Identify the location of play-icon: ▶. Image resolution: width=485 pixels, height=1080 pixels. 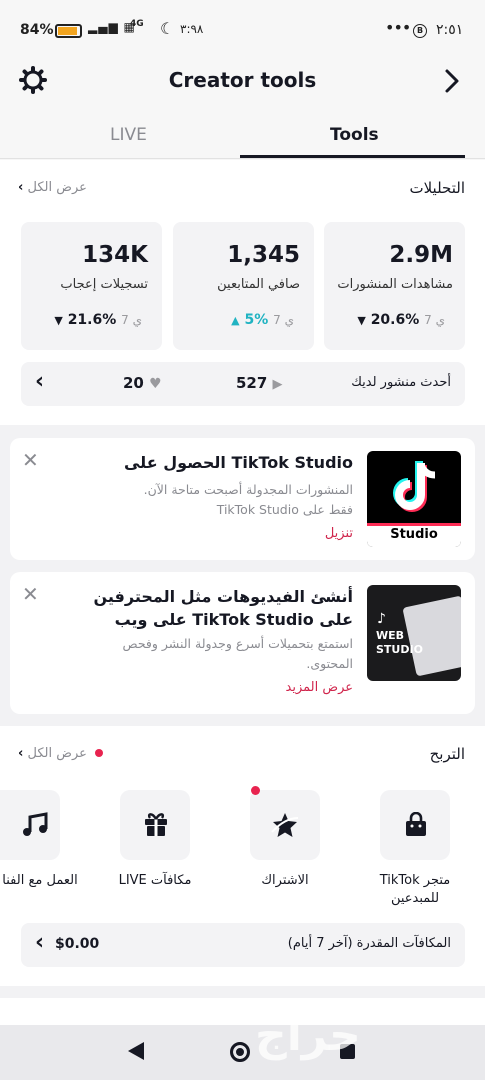
(277, 384).